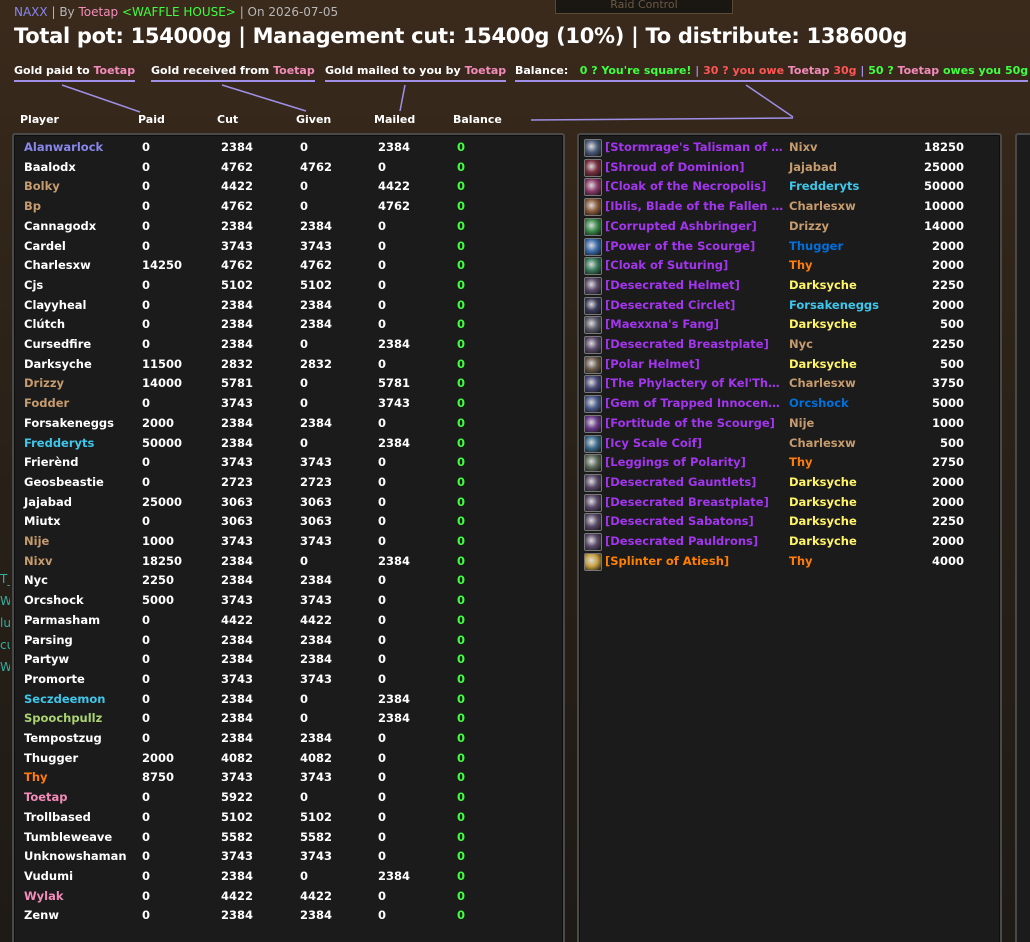 This screenshot has height=942, width=1030. Describe the element at coordinates (39, 119) in the screenshot. I see `col-header-player: Player` at that location.